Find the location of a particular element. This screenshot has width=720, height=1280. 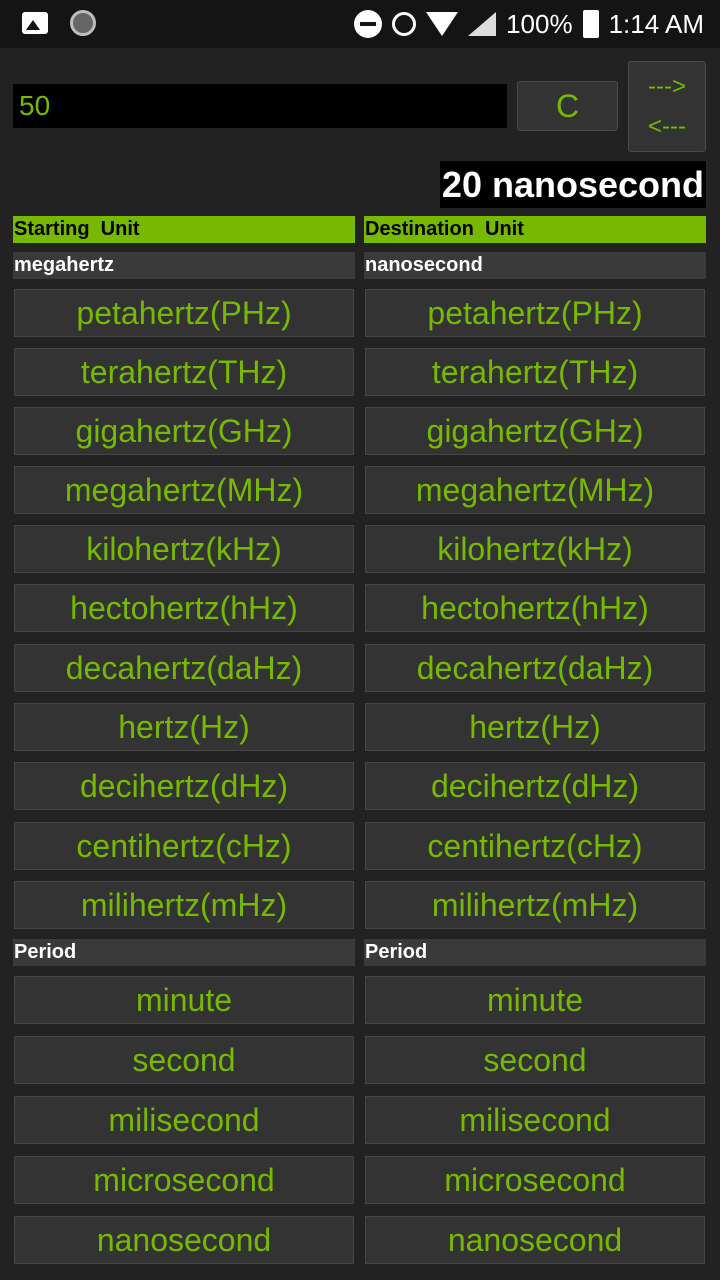

clear-button-label: C is located at coordinates (567, 105).